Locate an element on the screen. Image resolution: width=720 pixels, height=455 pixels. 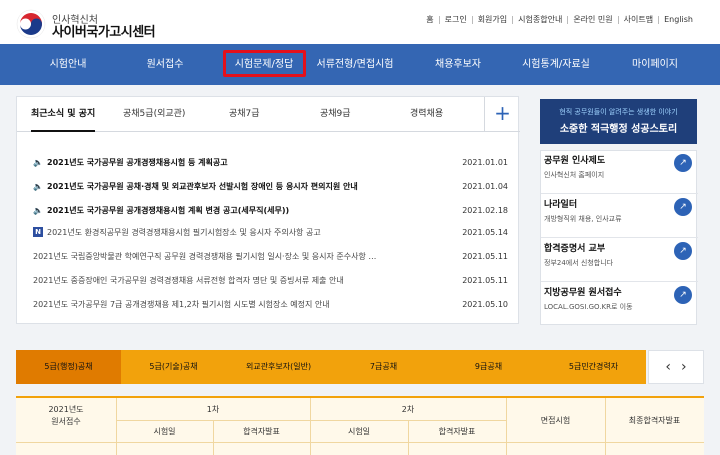
quick-link-sub: 개방형직위 채용, 인사교류 is located at coordinates (583, 219).